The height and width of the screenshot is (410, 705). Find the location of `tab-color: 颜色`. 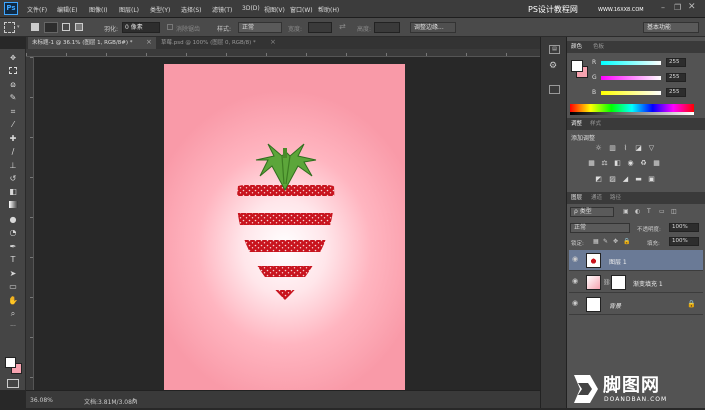

tab-color: 颜色 is located at coordinates (576, 47).